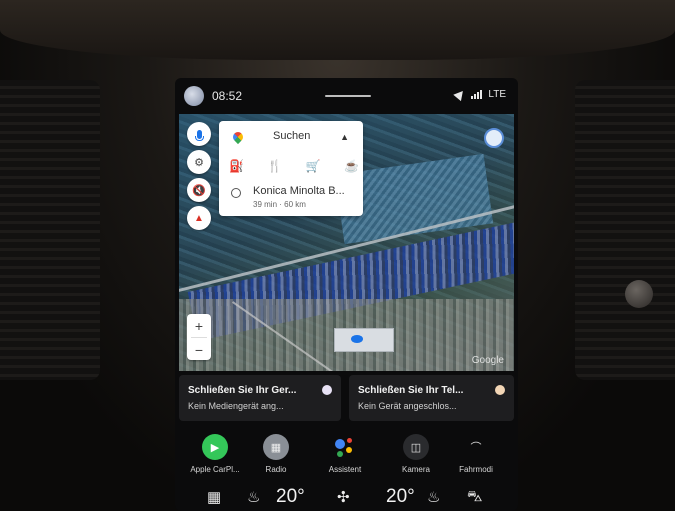  Describe the element at coordinates (625, 230) in the screenshot. I see `right-air-vent` at that location.